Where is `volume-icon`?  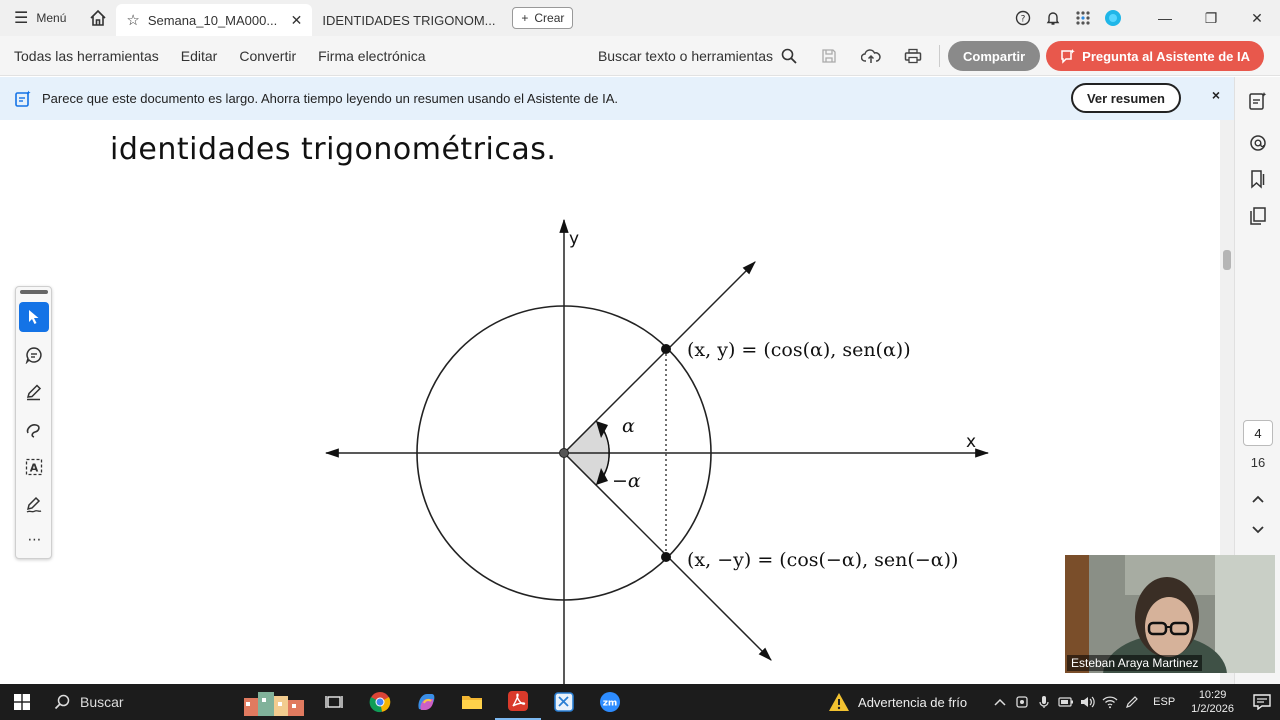
volume-icon is located at coordinates (1088, 702).